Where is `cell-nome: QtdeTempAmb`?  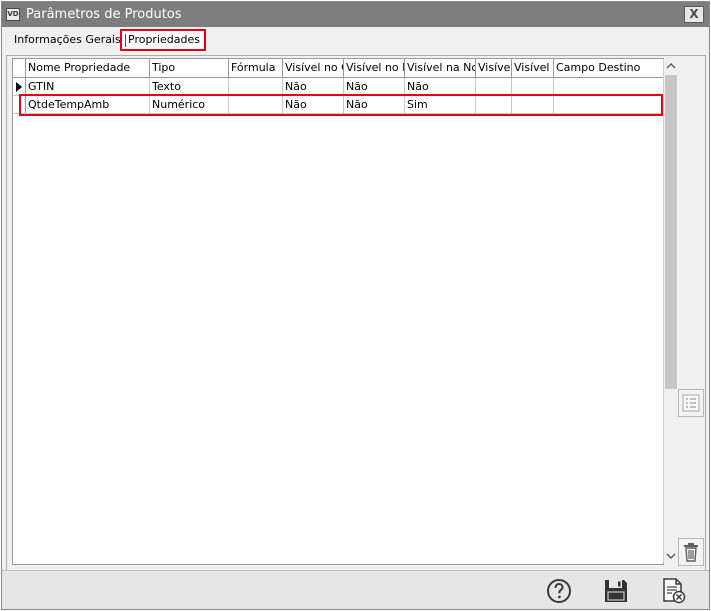 cell-nome: QtdeTempAmb is located at coordinates (88, 104).